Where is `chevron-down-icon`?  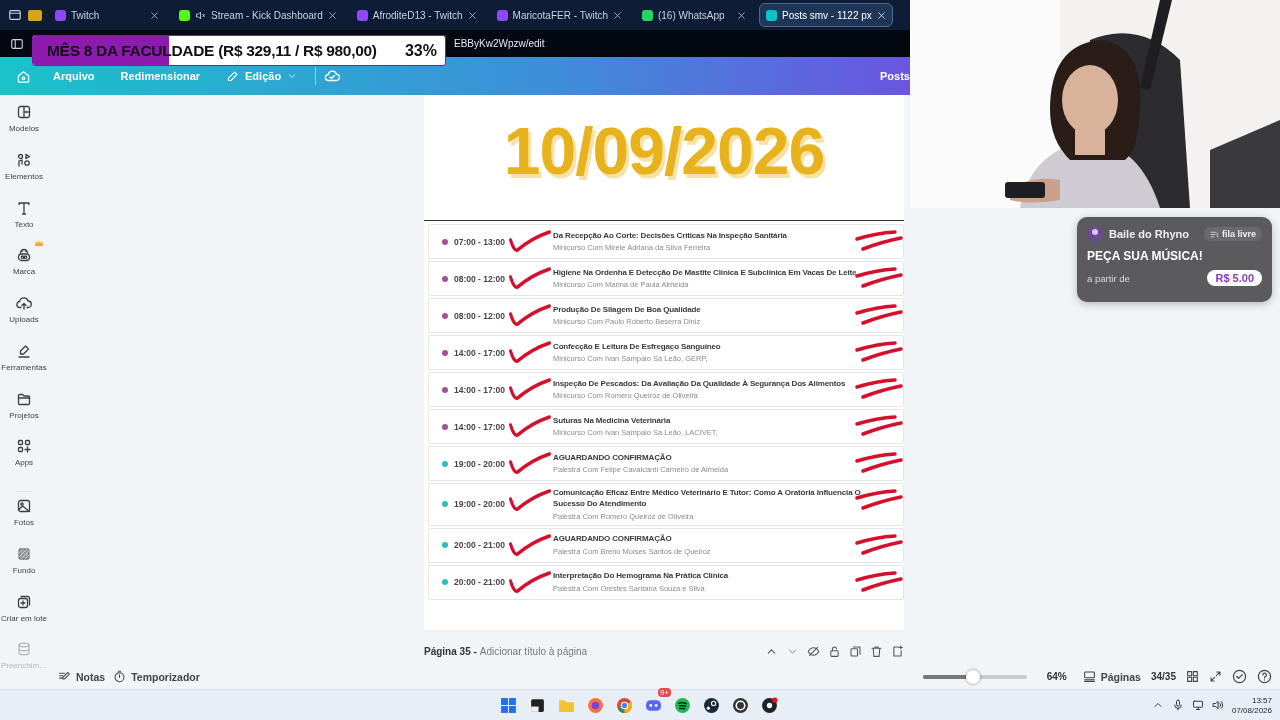 chevron-down-icon is located at coordinates (292, 76).